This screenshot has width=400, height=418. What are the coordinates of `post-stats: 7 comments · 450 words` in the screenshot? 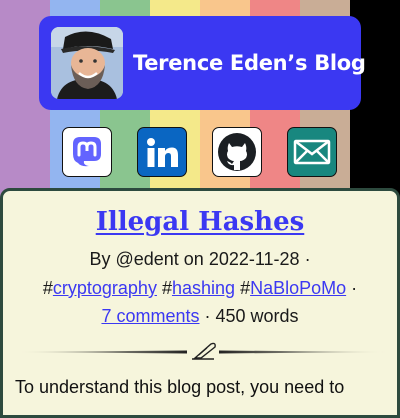 It's located at (200, 316).